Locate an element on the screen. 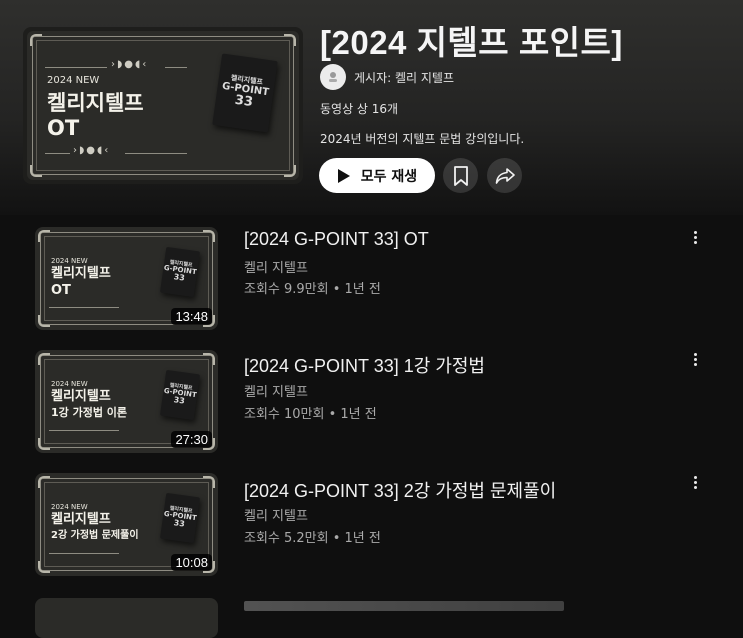 Image resolution: width=743 pixels, height=638 pixels. video-count: 동영상 상 16개 is located at coordinates (359, 109).